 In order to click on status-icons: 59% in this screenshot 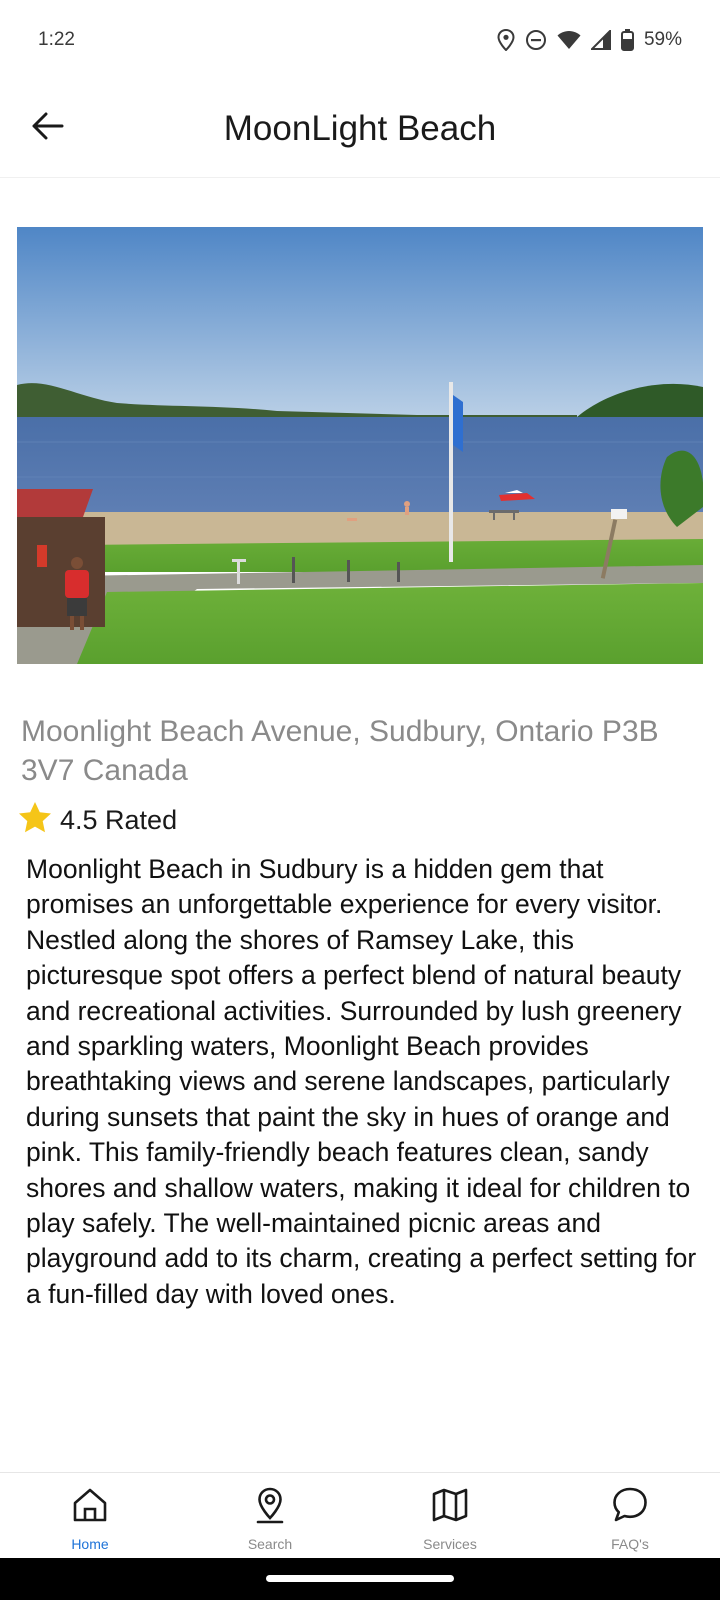, I will do `click(589, 40)`.